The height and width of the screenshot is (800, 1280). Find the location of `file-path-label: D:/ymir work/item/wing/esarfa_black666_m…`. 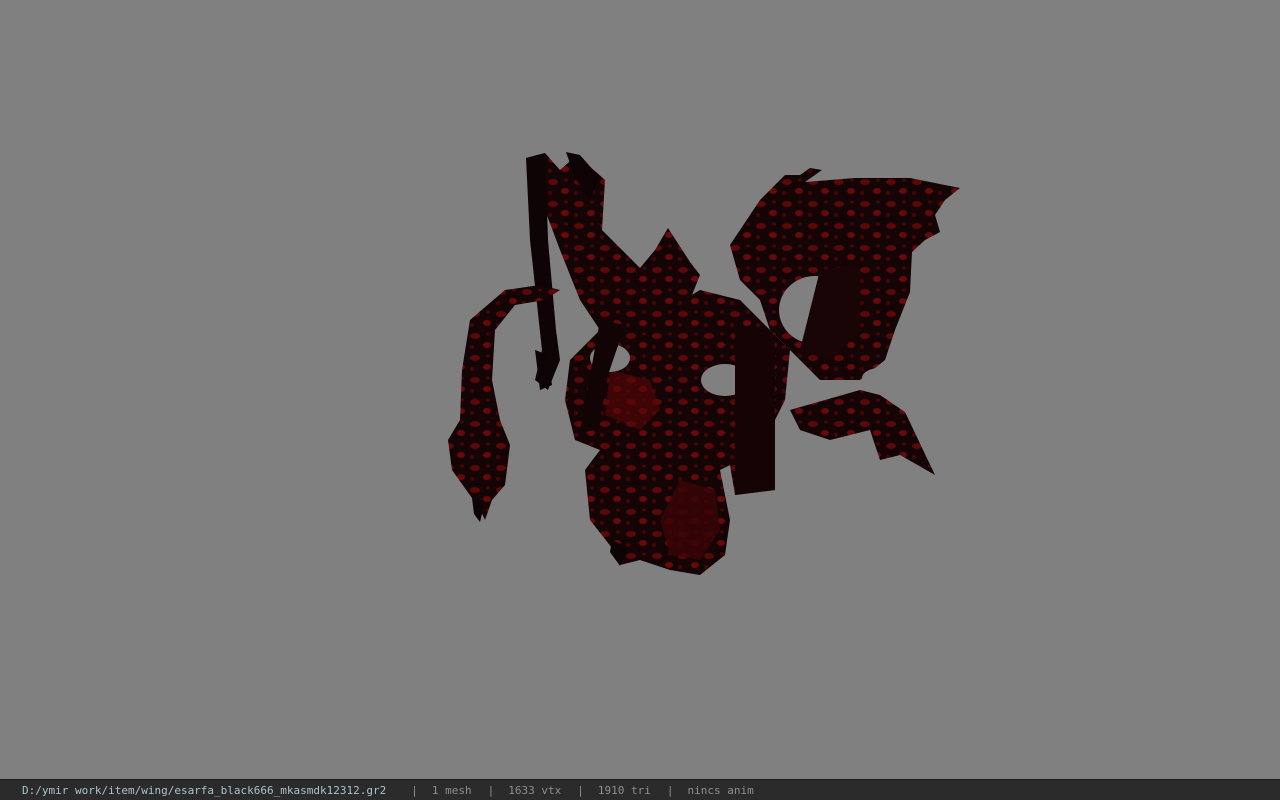

file-path-label: D:/ymir work/item/wing/esarfa_black666_m… is located at coordinates (204, 790).